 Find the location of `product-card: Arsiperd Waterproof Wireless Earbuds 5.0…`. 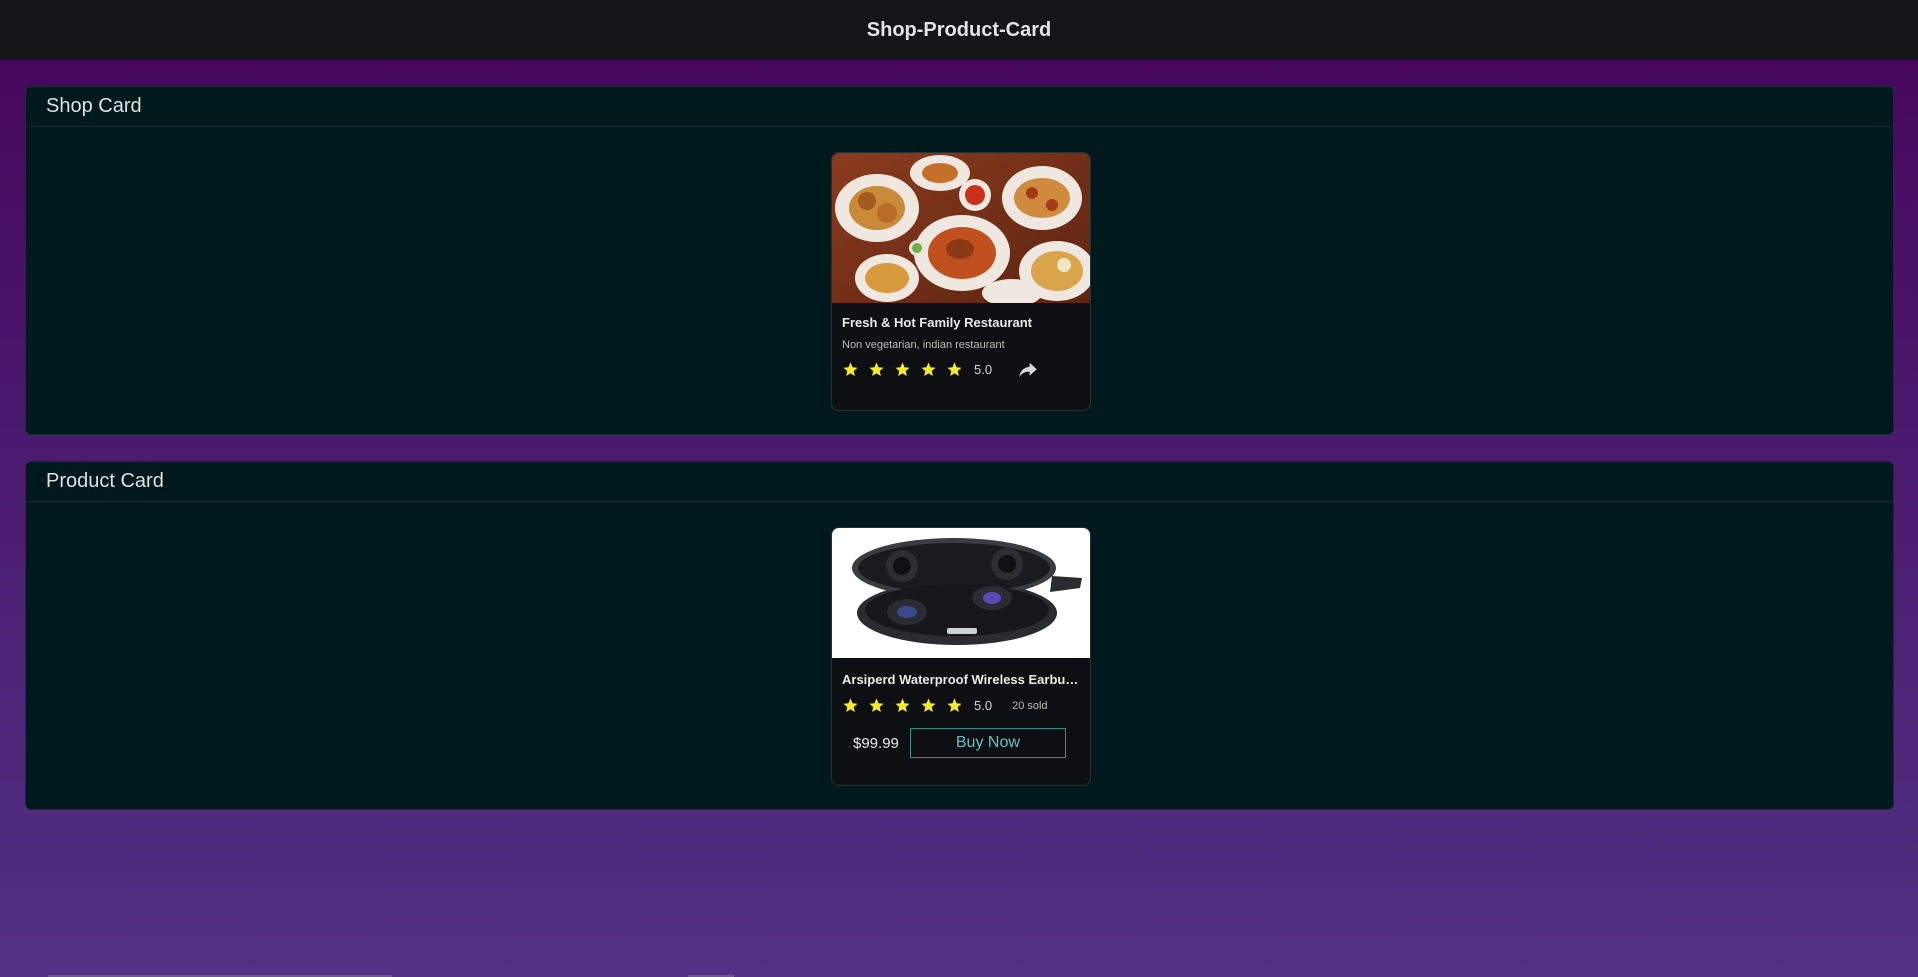

product-card: Arsiperd Waterproof Wireless Earbuds 5.0… is located at coordinates (961, 656).